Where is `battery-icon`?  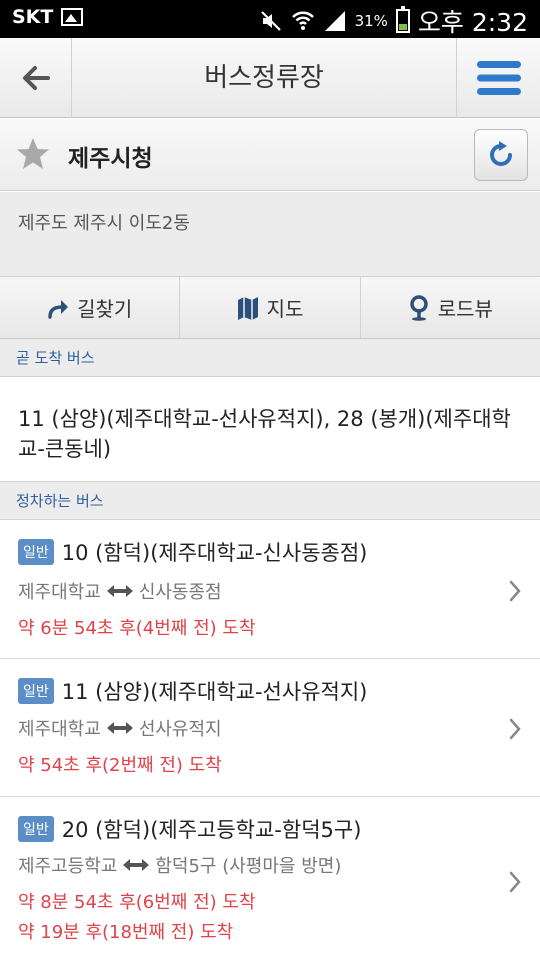
battery-icon is located at coordinates (402, 19).